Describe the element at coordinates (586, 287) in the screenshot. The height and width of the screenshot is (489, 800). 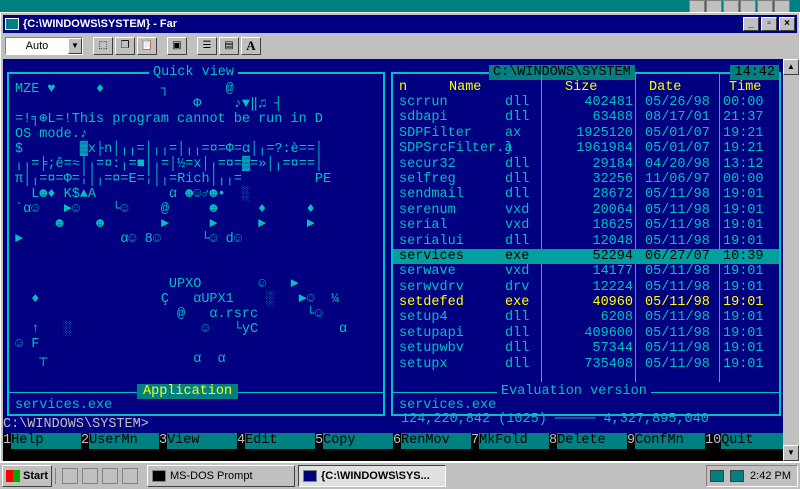
I see `file-row: serwvdrv drv 12224 05/11/98 19:01` at that location.